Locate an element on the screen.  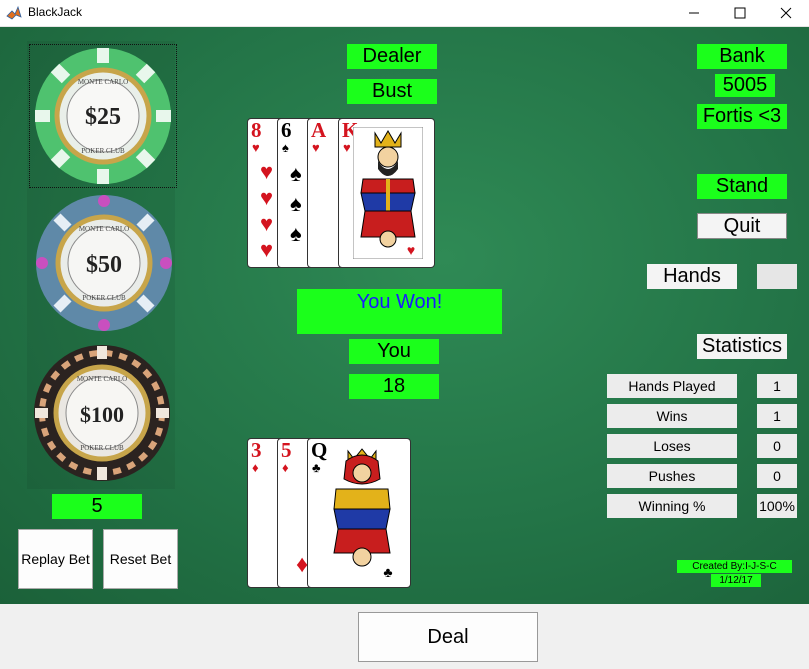
player-total: 18 is located at coordinates (394, 386).